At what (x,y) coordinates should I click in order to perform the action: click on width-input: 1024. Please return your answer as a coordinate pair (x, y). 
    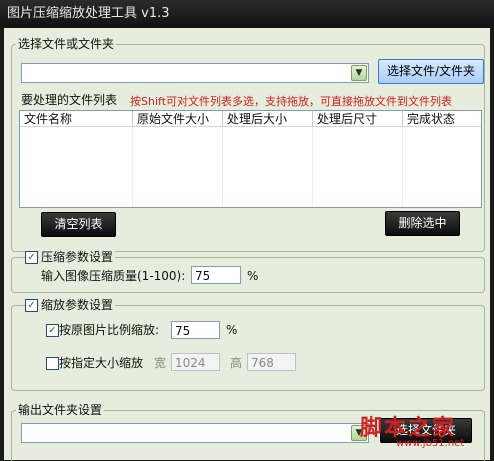
    Looking at the image, I should click on (195, 362).